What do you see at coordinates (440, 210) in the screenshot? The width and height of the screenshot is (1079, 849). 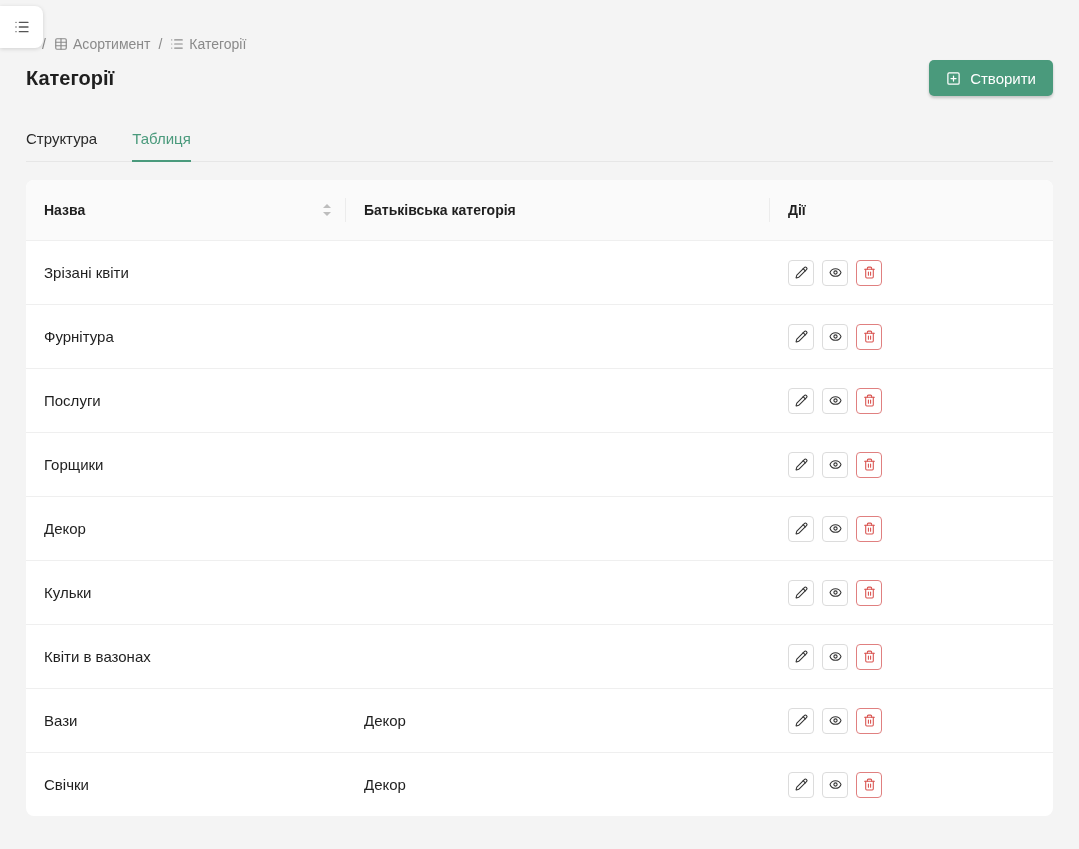 I see `column-header: Батьківська категорія` at bounding box center [440, 210].